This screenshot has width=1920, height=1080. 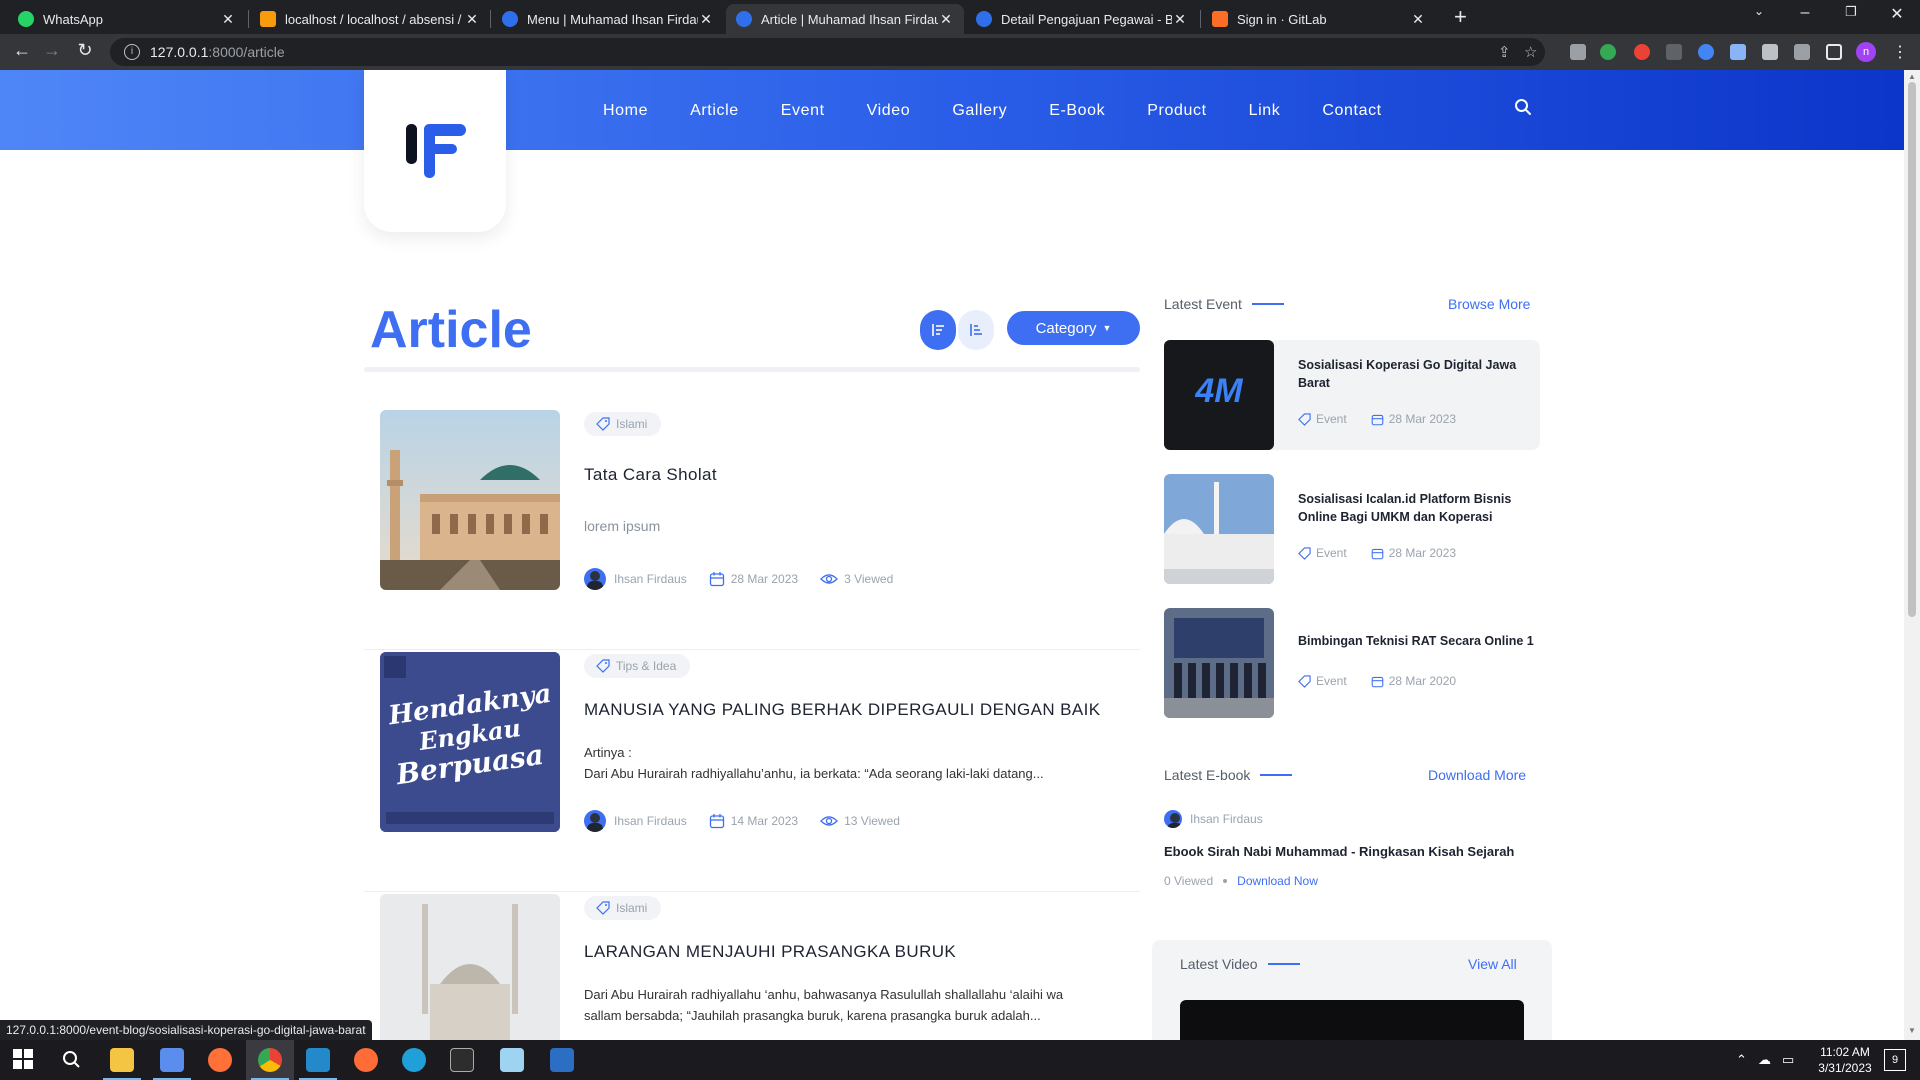 I want to click on url-path: :8000/article, so click(x=246, y=52).